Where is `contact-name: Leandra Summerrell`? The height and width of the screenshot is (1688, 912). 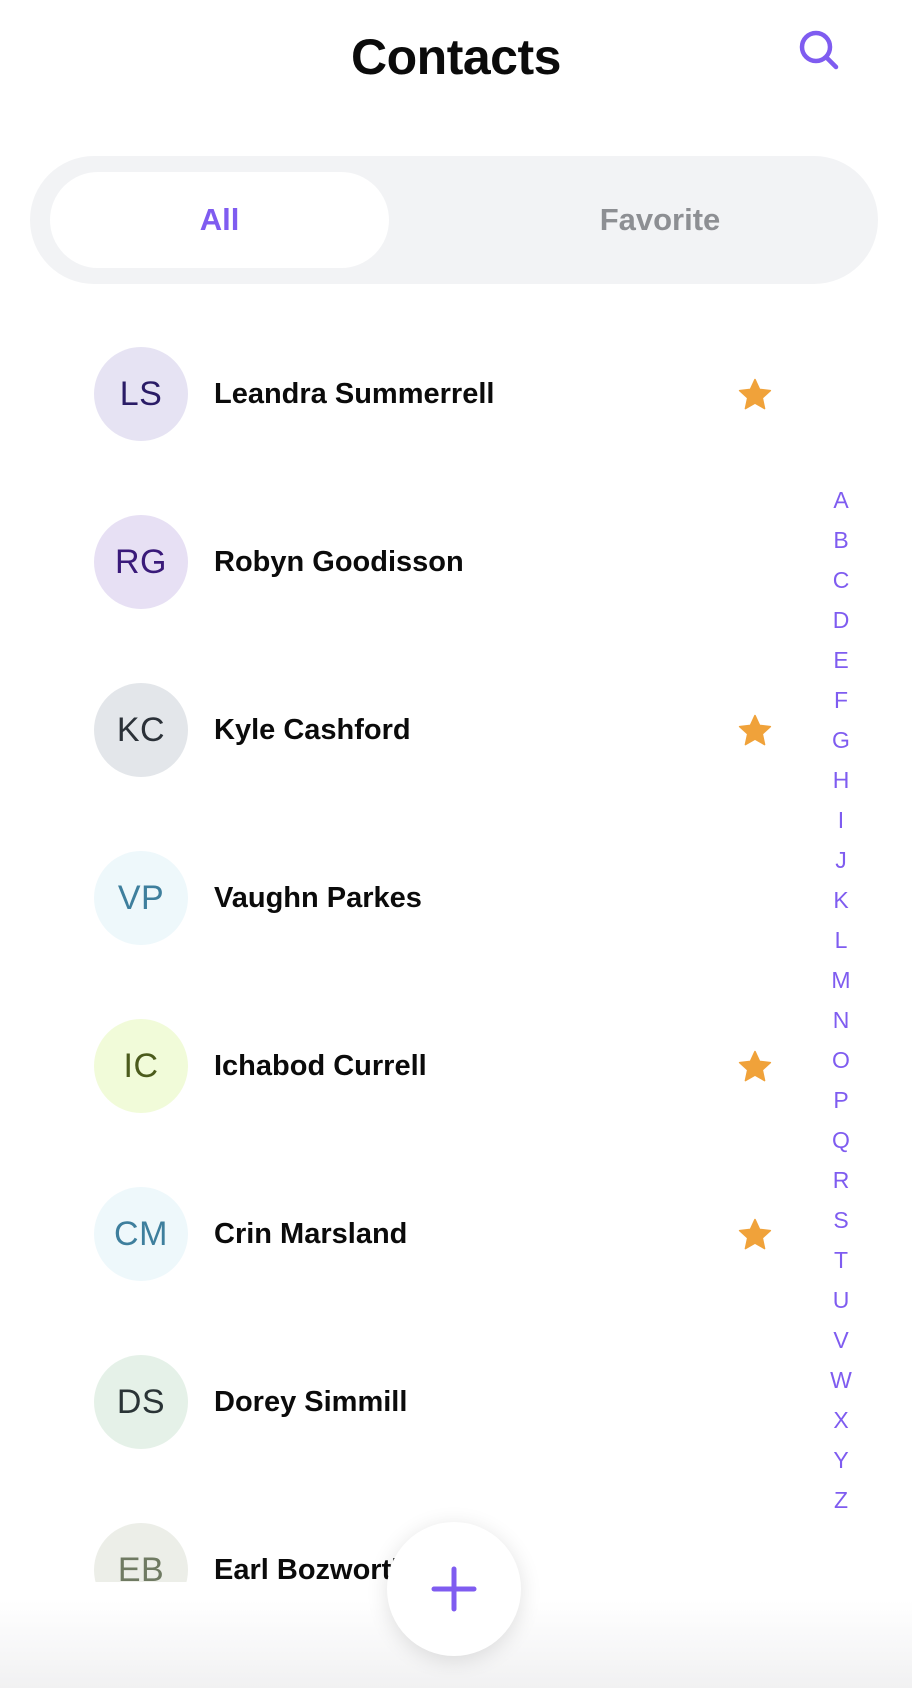 contact-name: Leandra Summerrell is located at coordinates (354, 394).